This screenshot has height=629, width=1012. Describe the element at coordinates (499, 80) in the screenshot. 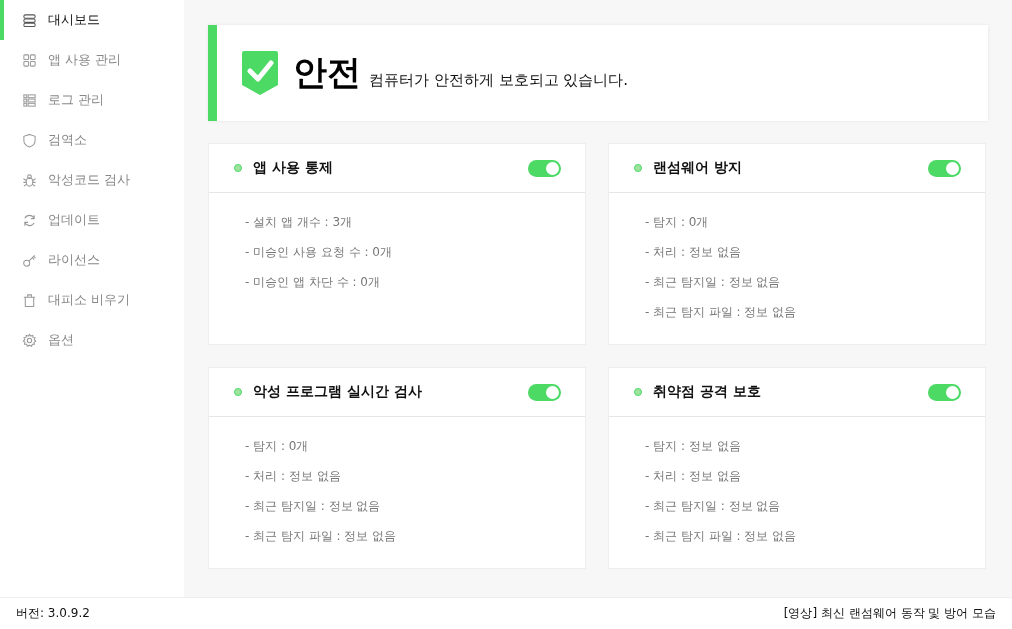

I see `status-message: 컴퓨터가 안전하게 보호되고 있습니다.` at that location.